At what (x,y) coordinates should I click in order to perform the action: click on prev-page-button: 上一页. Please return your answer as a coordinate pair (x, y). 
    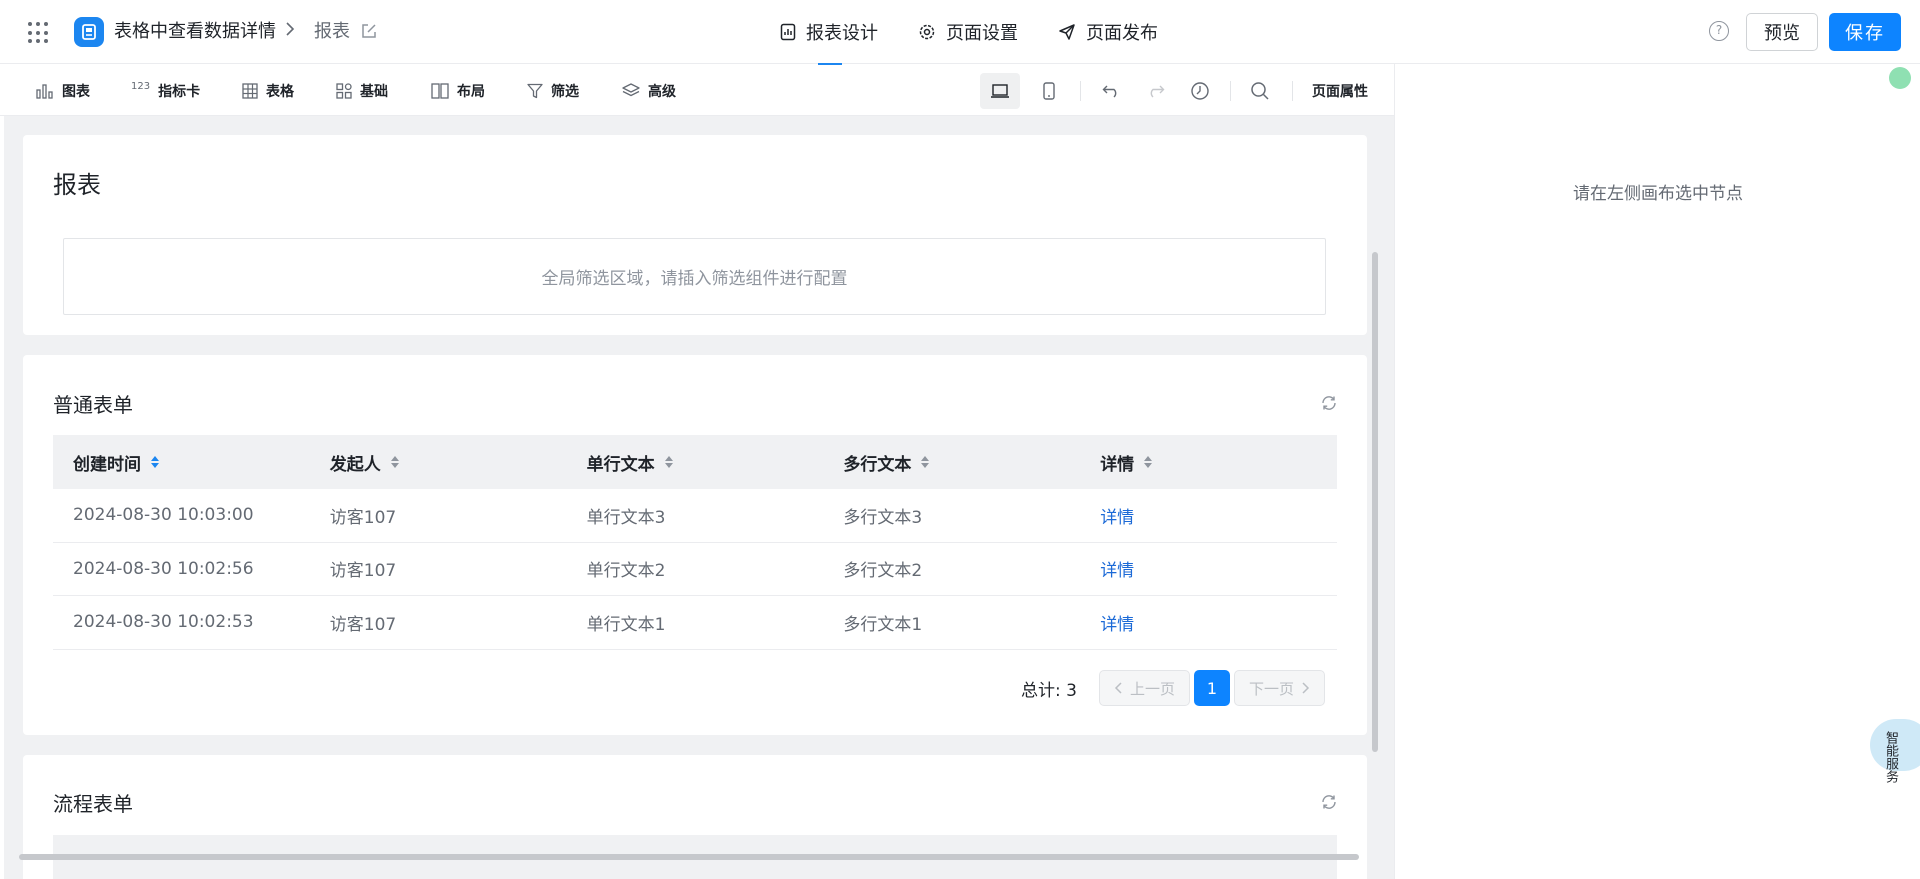
    Looking at the image, I should click on (1144, 688).